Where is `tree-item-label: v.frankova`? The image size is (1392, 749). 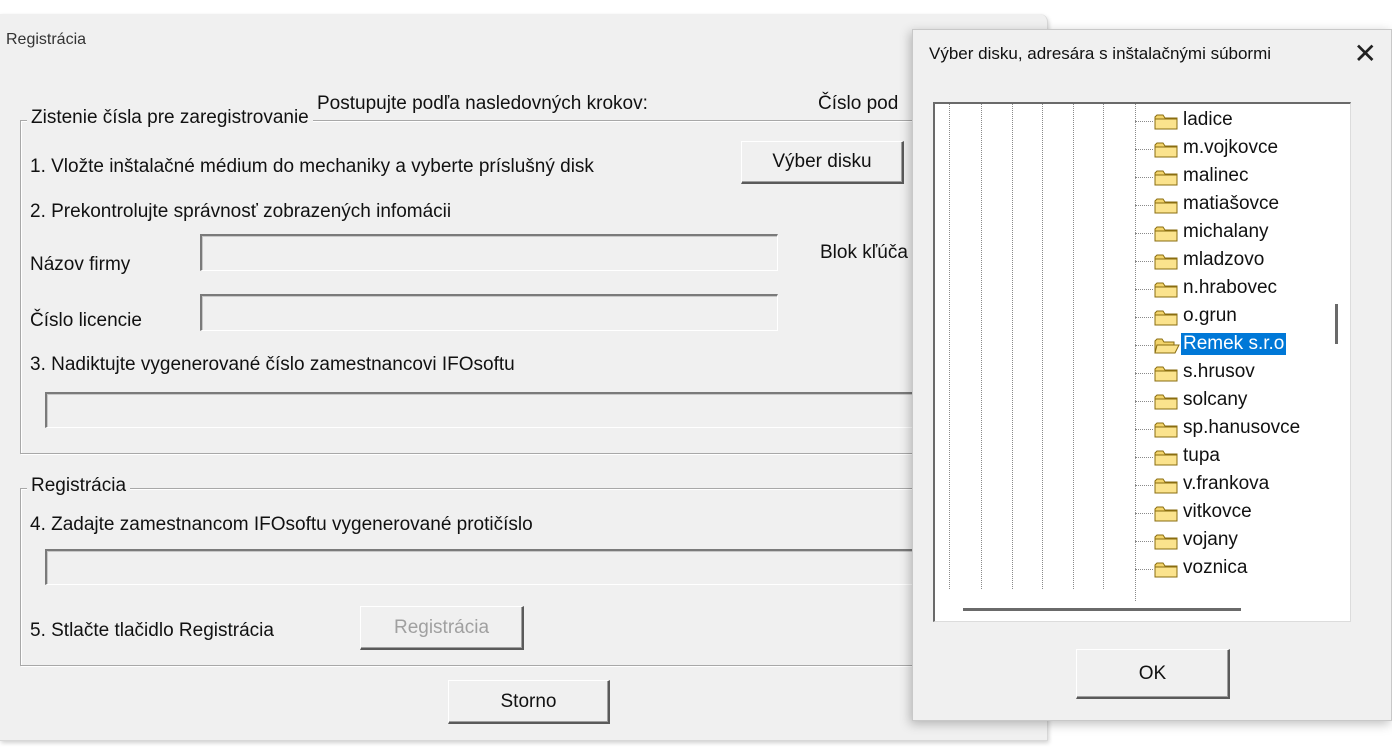
tree-item-label: v.frankova is located at coordinates (1226, 483).